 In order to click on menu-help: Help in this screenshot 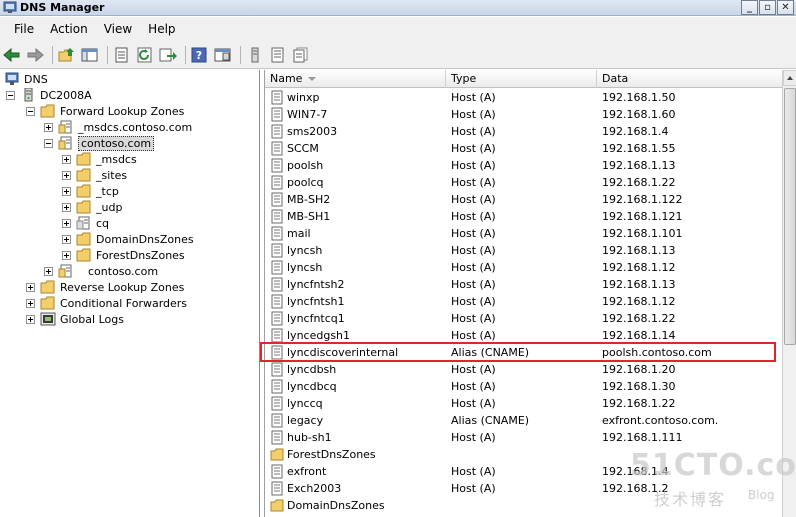, I will do `click(161, 29)`.